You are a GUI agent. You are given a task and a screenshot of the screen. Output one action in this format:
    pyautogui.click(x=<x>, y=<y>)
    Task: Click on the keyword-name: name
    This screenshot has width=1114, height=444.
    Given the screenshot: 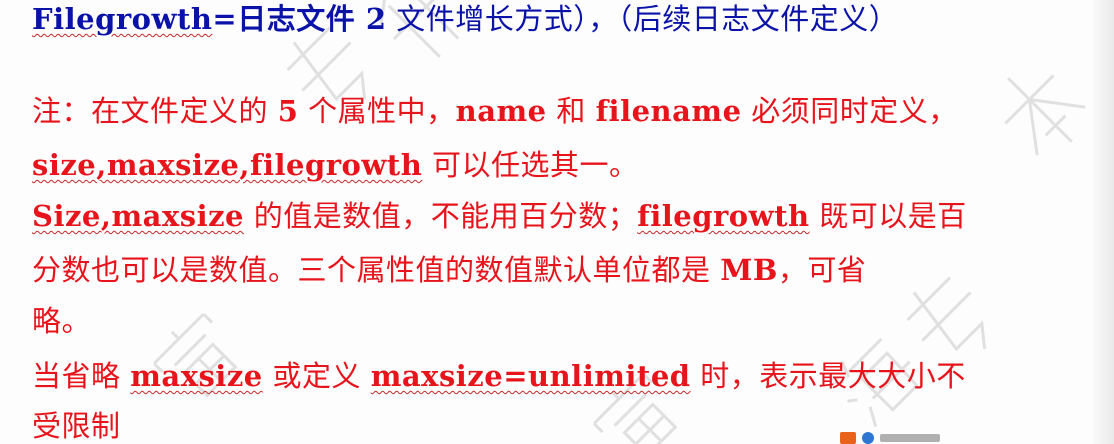 What is the action you would take?
    pyautogui.click(x=501, y=111)
    